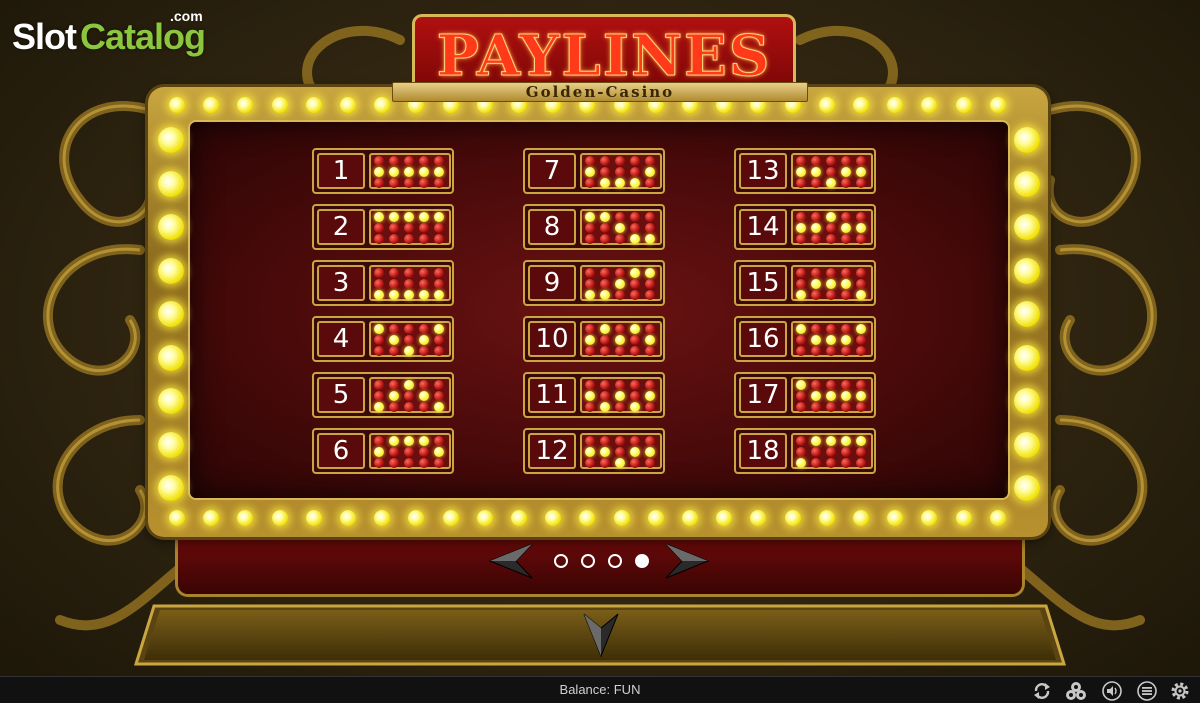 Image resolution: width=1200 pixels, height=703 pixels. Describe the element at coordinates (594, 227) in the screenshot. I see `payline-card: 8` at that location.